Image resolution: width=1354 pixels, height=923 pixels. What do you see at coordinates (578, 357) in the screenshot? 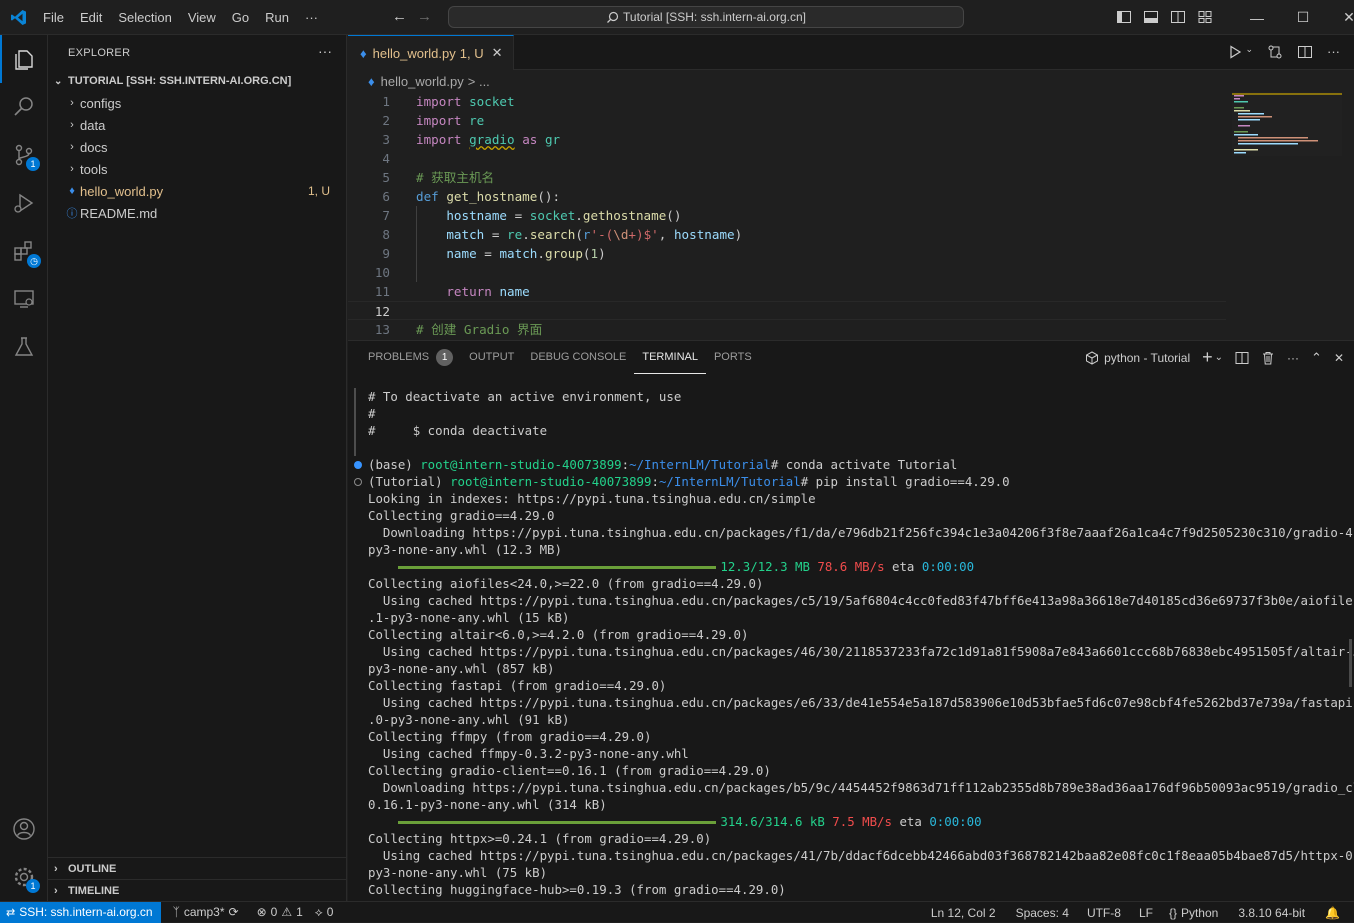
I see `tab-debug-console: DEBUG CONSOLE` at bounding box center [578, 357].